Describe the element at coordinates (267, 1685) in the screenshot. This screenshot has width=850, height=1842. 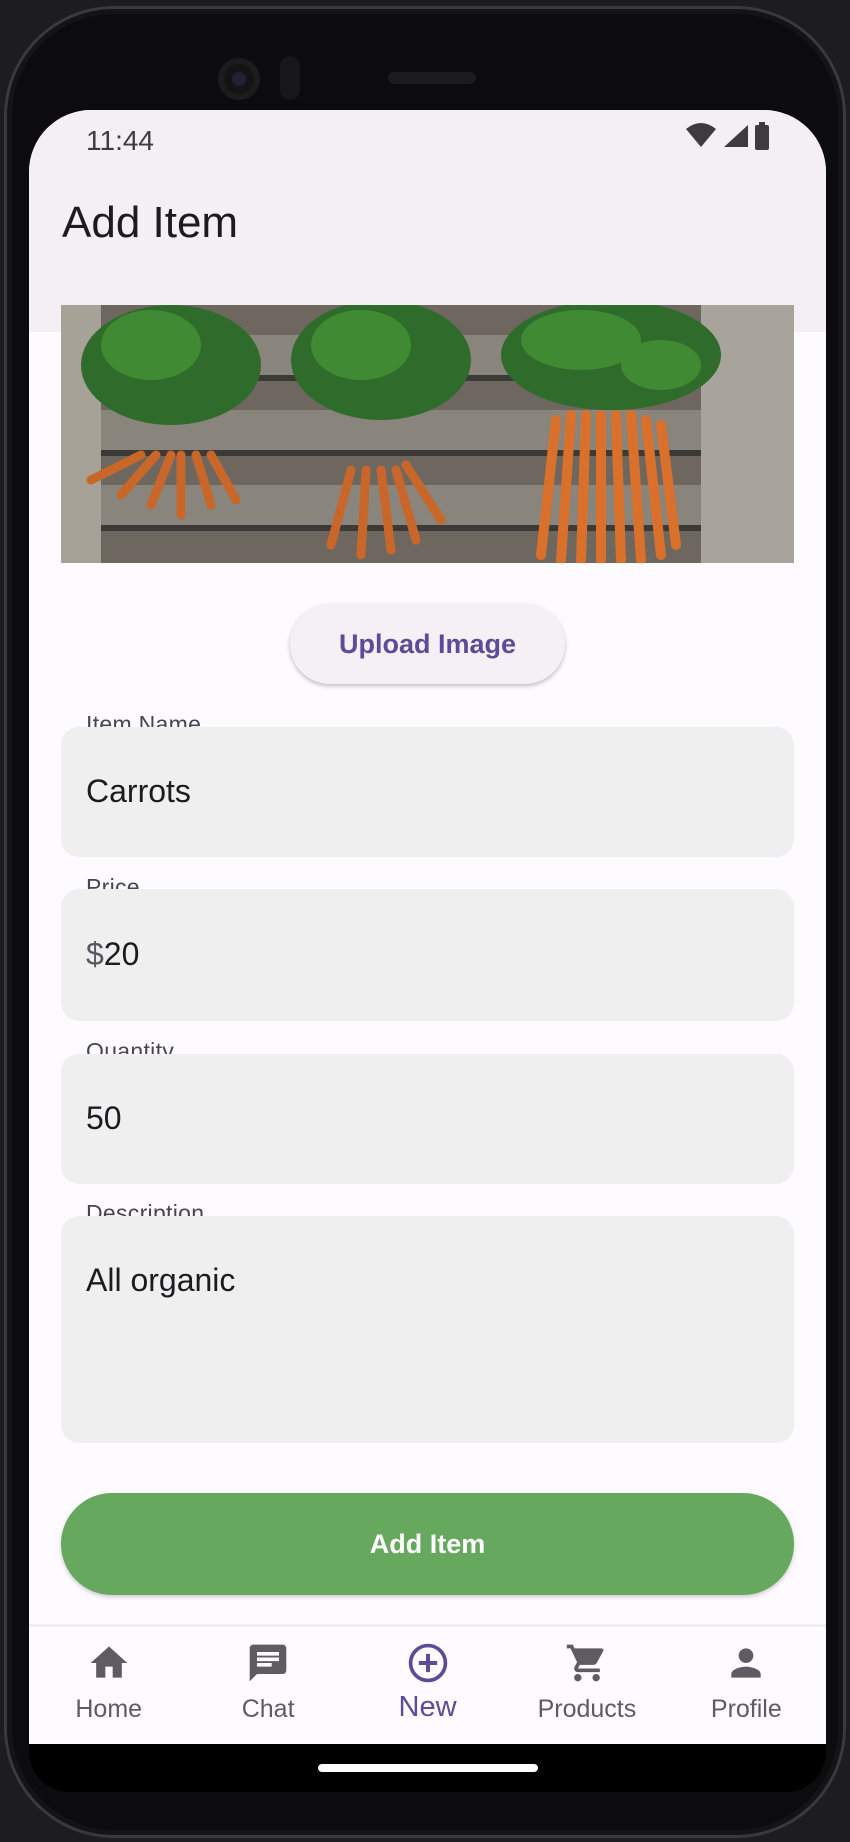
I see `nav-item-chat: Chat` at that location.